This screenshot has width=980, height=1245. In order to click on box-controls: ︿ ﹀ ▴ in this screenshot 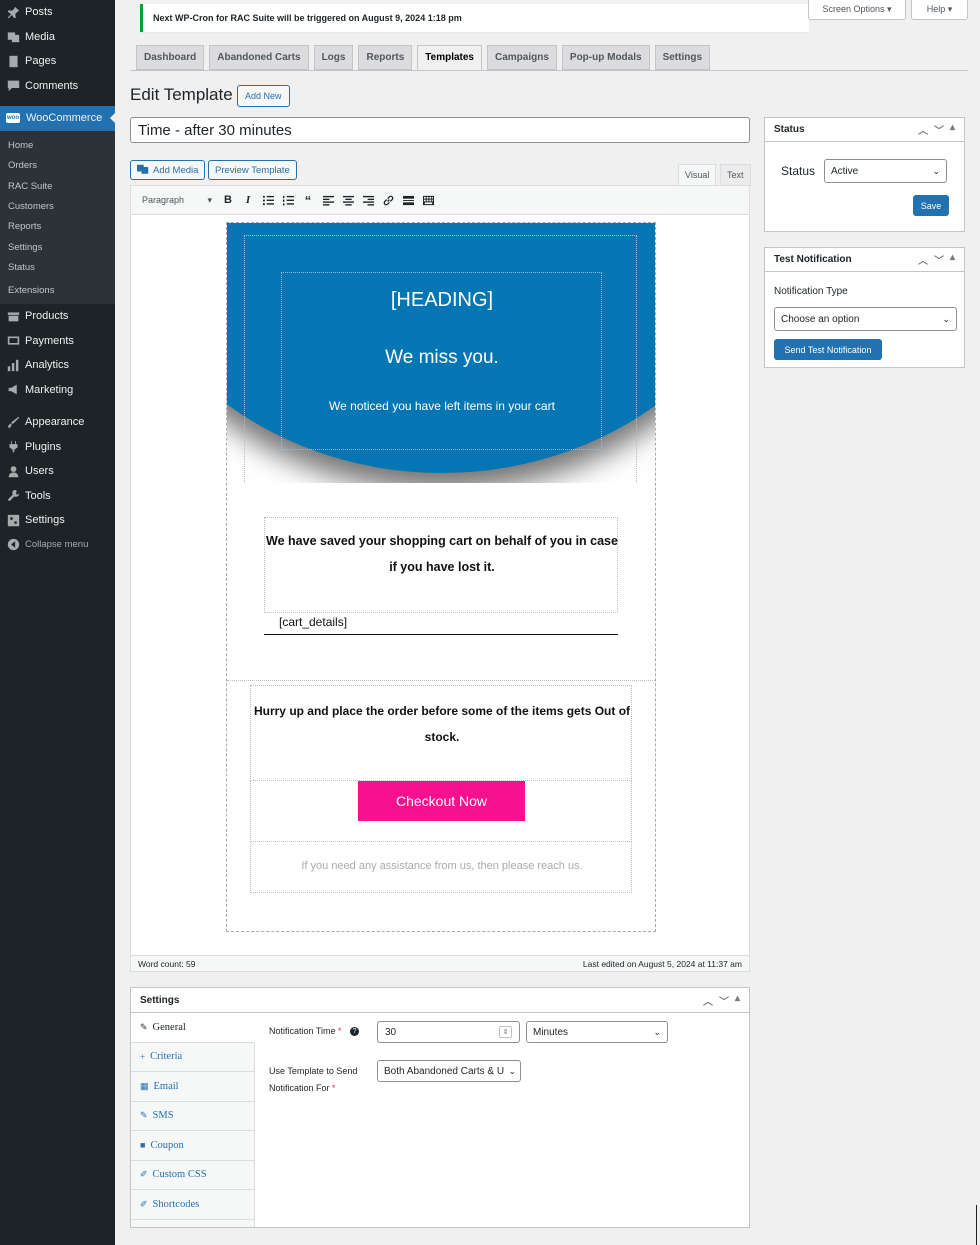, I will do `click(721, 1000)`.